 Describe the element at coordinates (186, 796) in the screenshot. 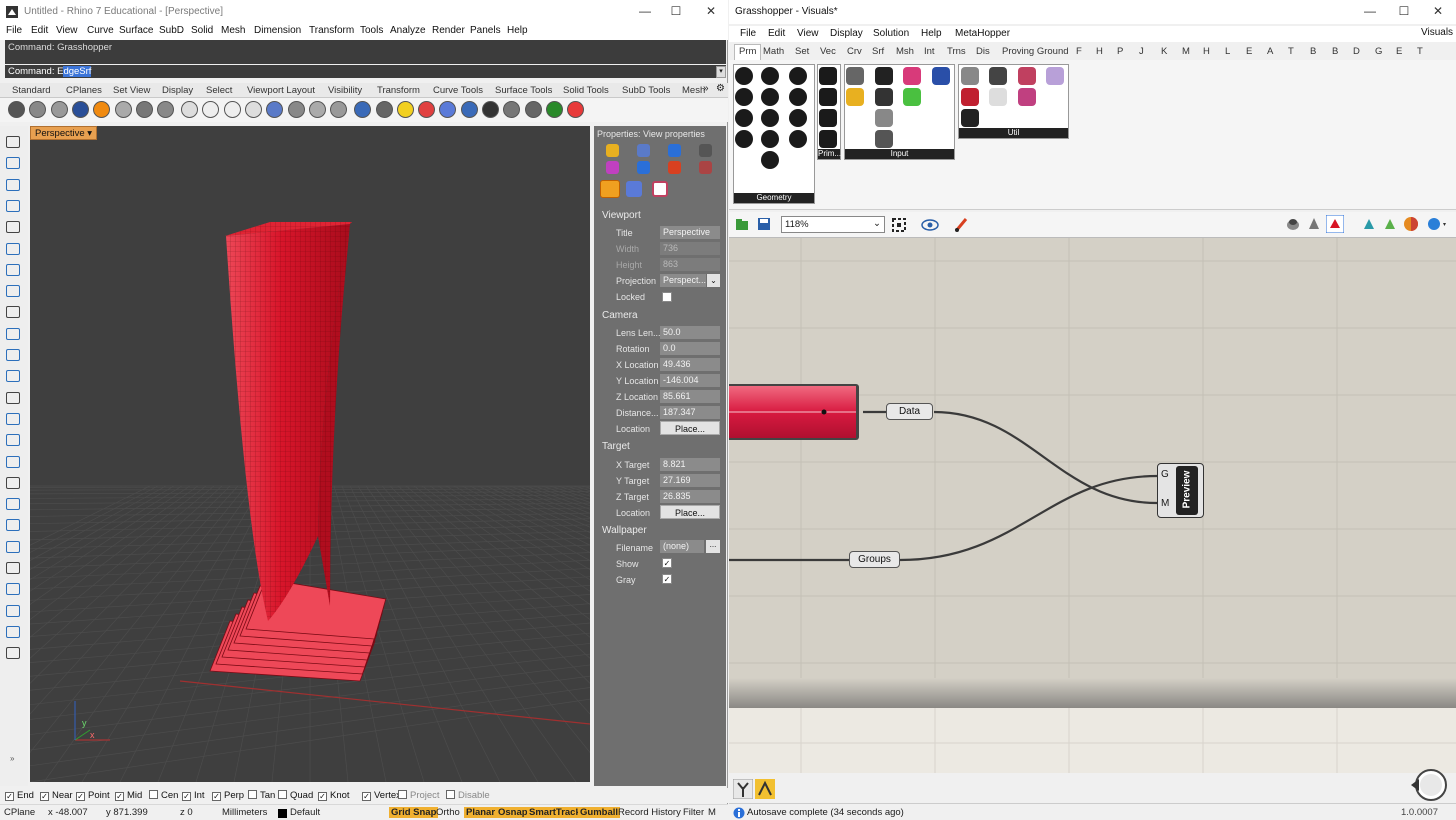

I see `osnap-int-checkbox: ✓` at that location.